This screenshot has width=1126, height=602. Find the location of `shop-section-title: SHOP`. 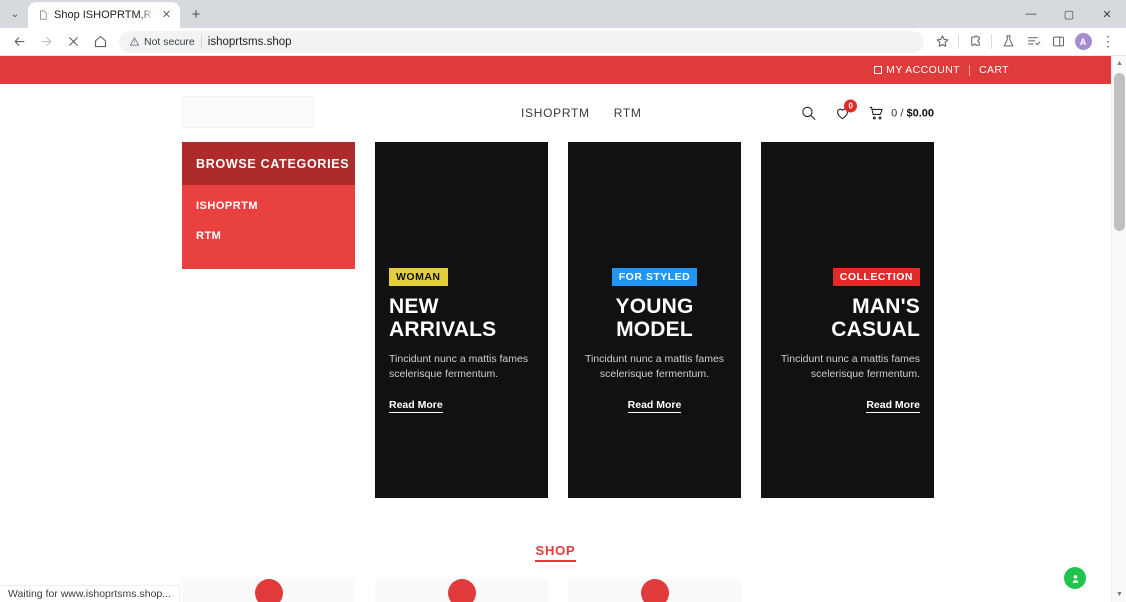

shop-section-title: SHOP is located at coordinates (555, 552).